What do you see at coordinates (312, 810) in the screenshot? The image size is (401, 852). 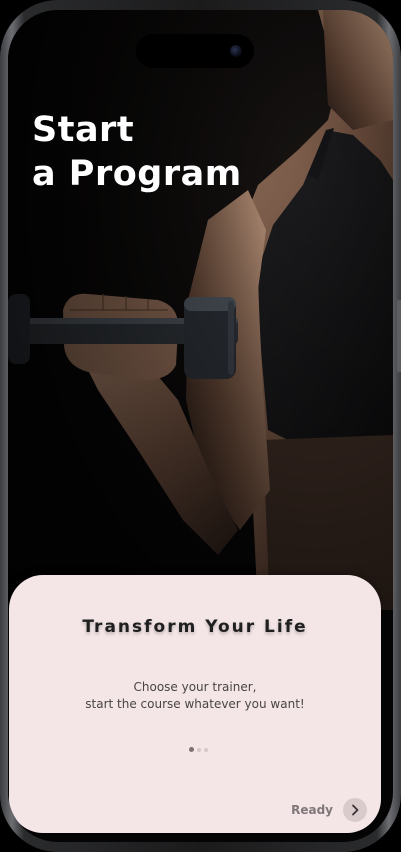 I see `ready-label: Ready` at bounding box center [312, 810].